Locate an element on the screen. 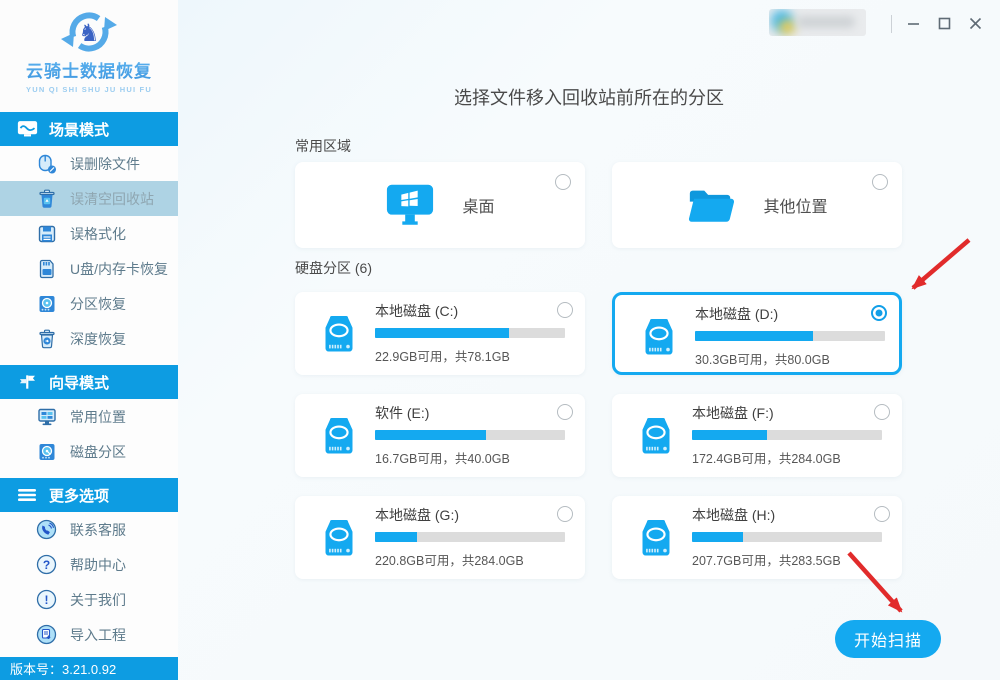  radio-disk-d is located at coordinates (879, 313).